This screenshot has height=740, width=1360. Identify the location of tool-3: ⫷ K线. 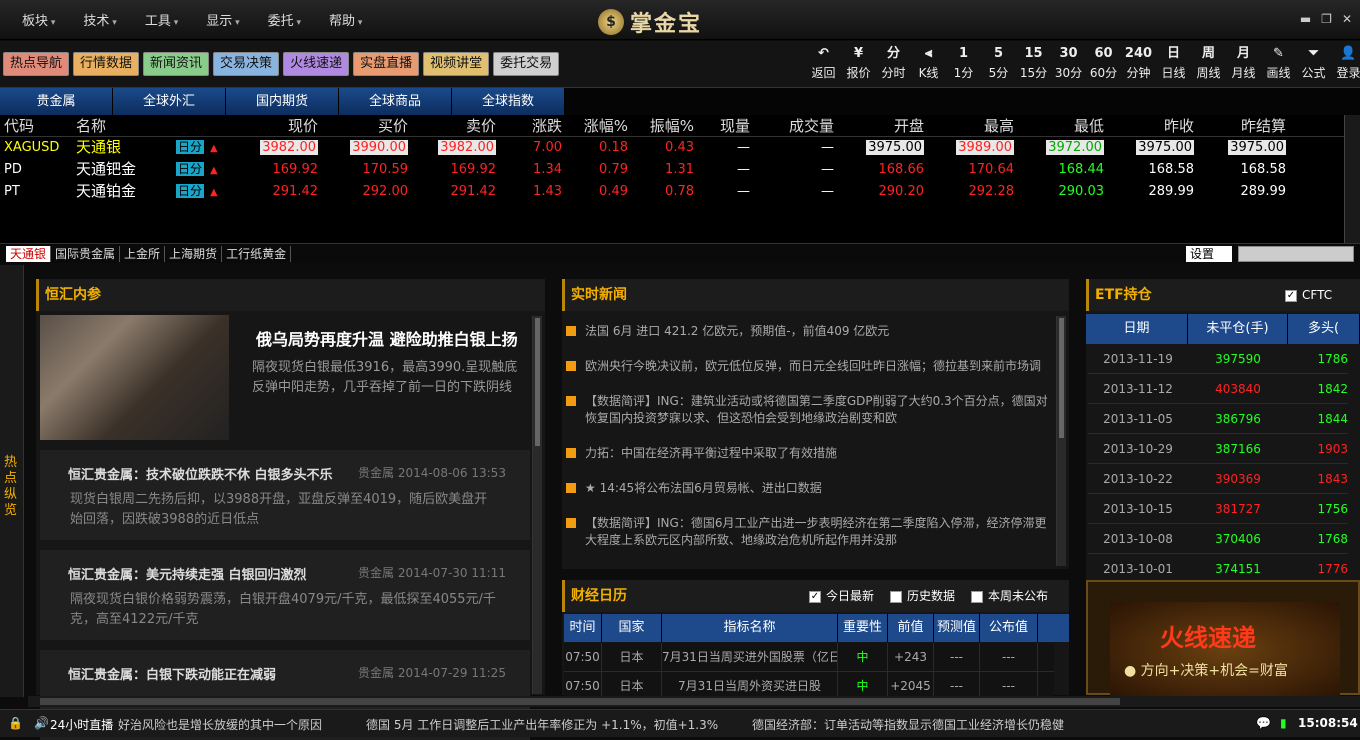
(928, 62).